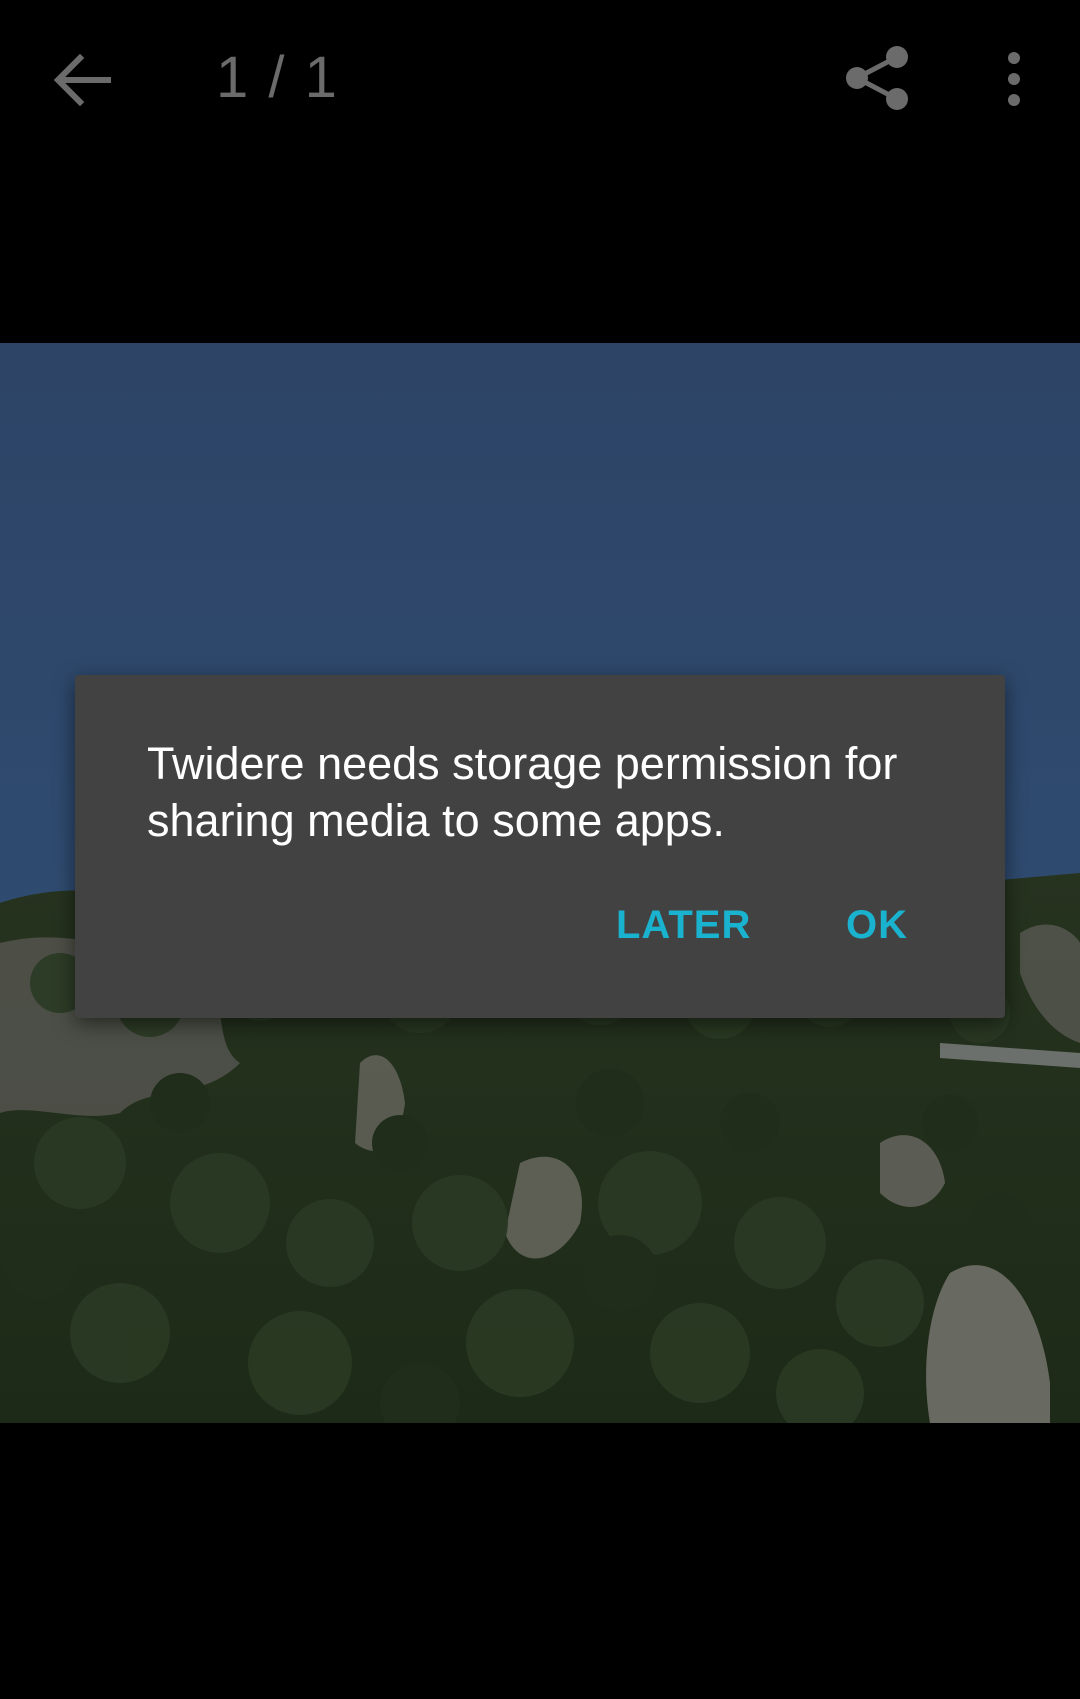 This screenshot has width=1080, height=1699. I want to click on more-vert-icon, so click(1014, 79).